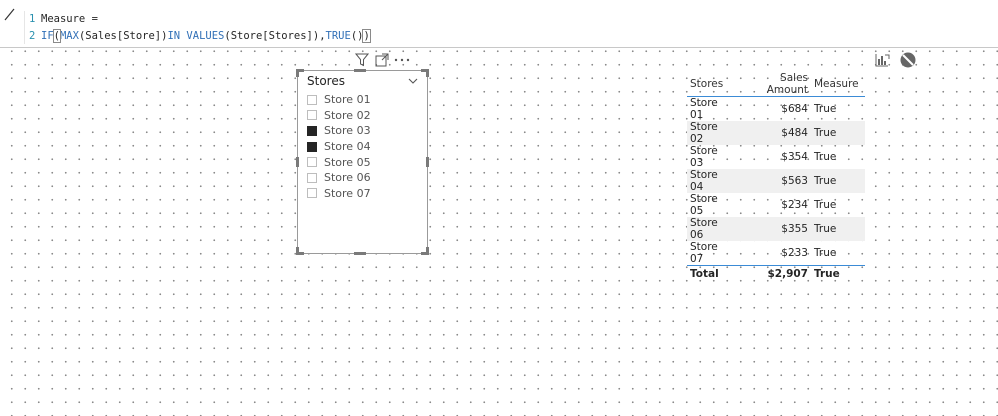  What do you see at coordinates (704, 157) in the screenshot?
I see `table-cell: Store 03` at bounding box center [704, 157].